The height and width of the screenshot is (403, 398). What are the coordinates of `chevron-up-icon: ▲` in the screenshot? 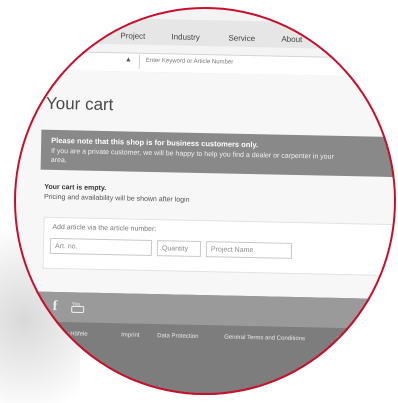 It's located at (128, 59).